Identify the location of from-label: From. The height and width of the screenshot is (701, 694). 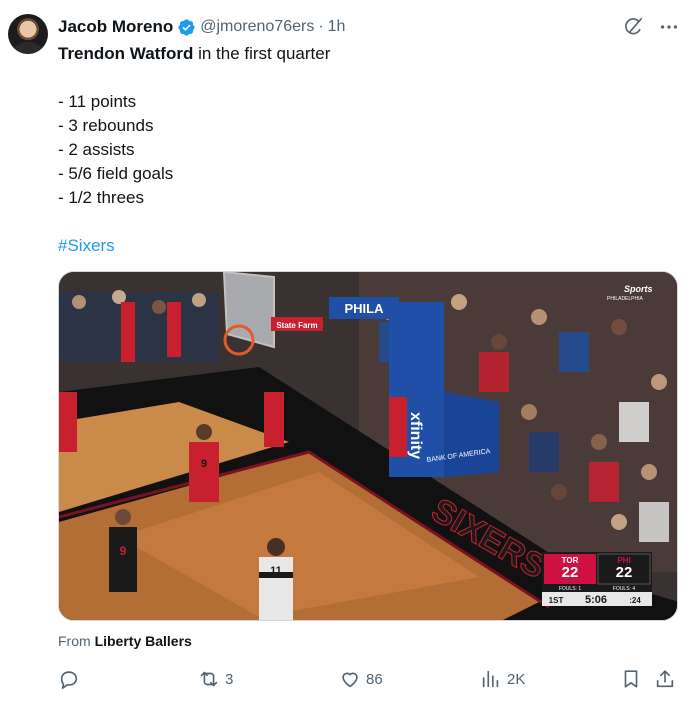
(76, 641).